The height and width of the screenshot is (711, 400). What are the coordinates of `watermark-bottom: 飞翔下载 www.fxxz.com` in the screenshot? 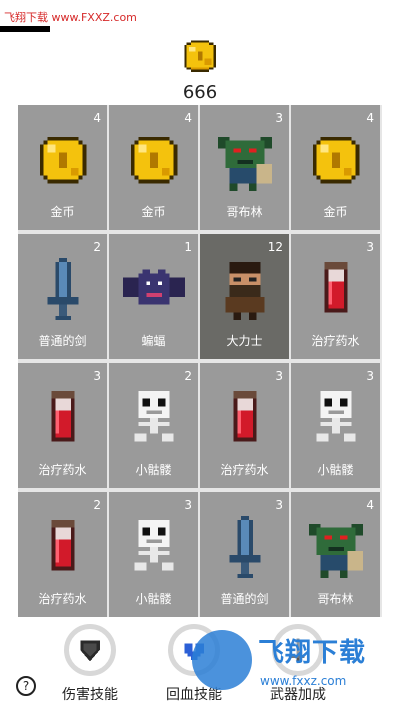 It's located at (292, 663).